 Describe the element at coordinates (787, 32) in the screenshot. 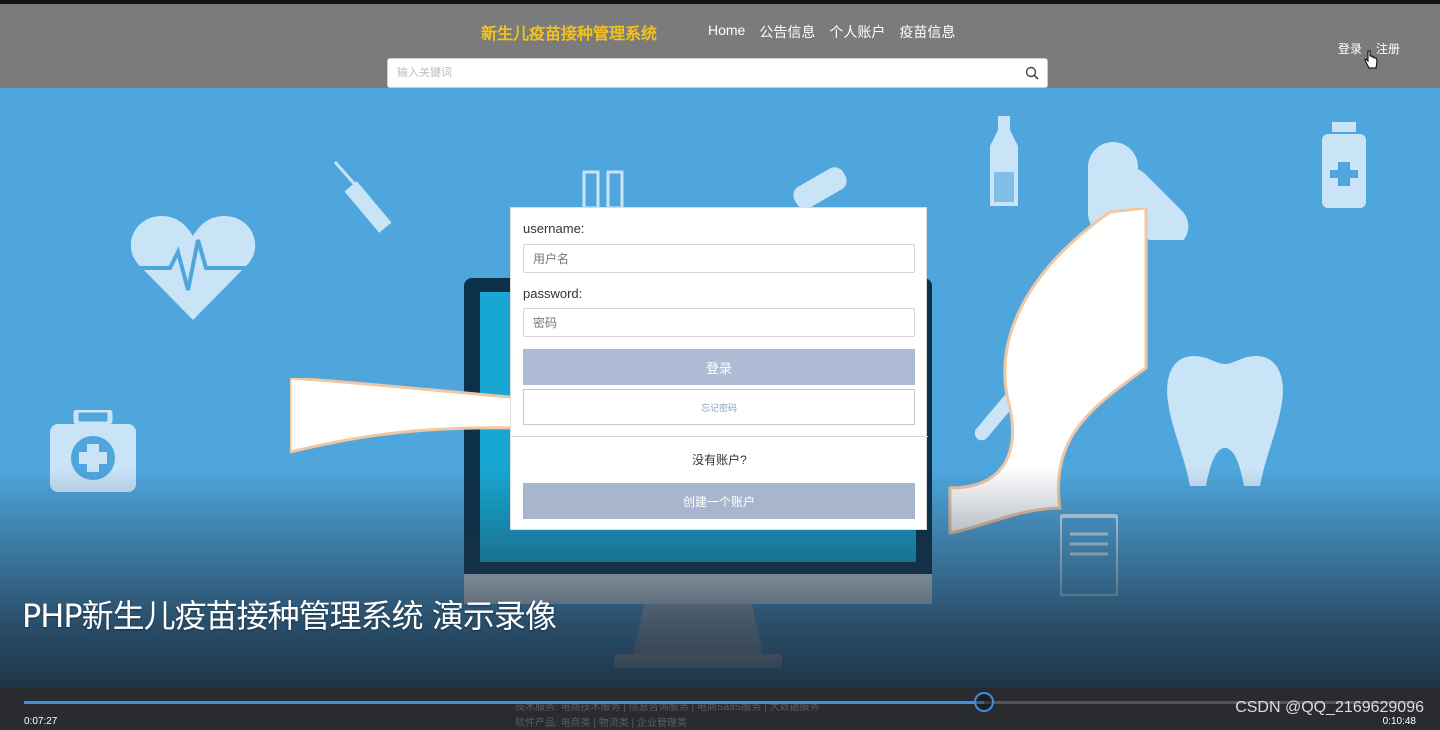

I see `nav-announcements: 公告信息` at that location.